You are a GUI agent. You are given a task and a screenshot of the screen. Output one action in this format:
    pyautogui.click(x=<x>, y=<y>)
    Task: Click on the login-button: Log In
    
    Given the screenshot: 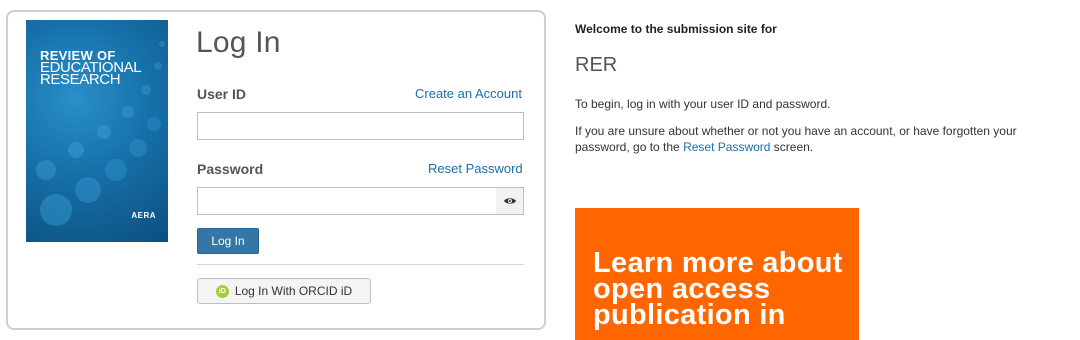 What is the action you would take?
    pyautogui.click(x=228, y=241)
    